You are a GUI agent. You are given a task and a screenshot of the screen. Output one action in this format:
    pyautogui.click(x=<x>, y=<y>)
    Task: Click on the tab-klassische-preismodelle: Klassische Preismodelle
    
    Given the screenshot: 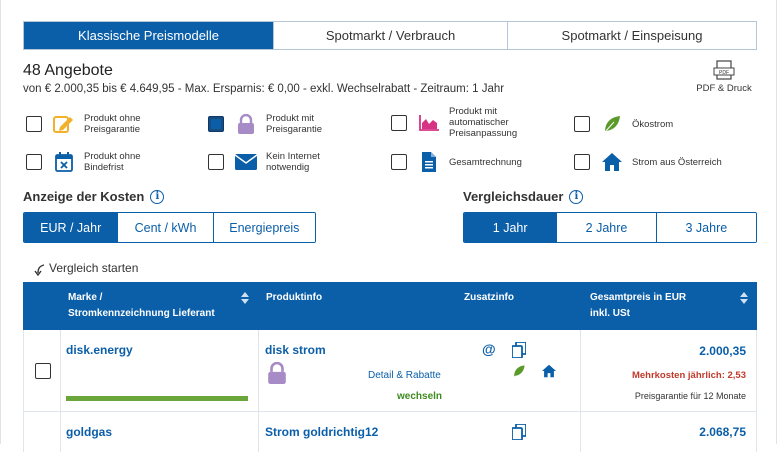 What is the action you would take?
    pyautogui.click(x=149, y=35)
    